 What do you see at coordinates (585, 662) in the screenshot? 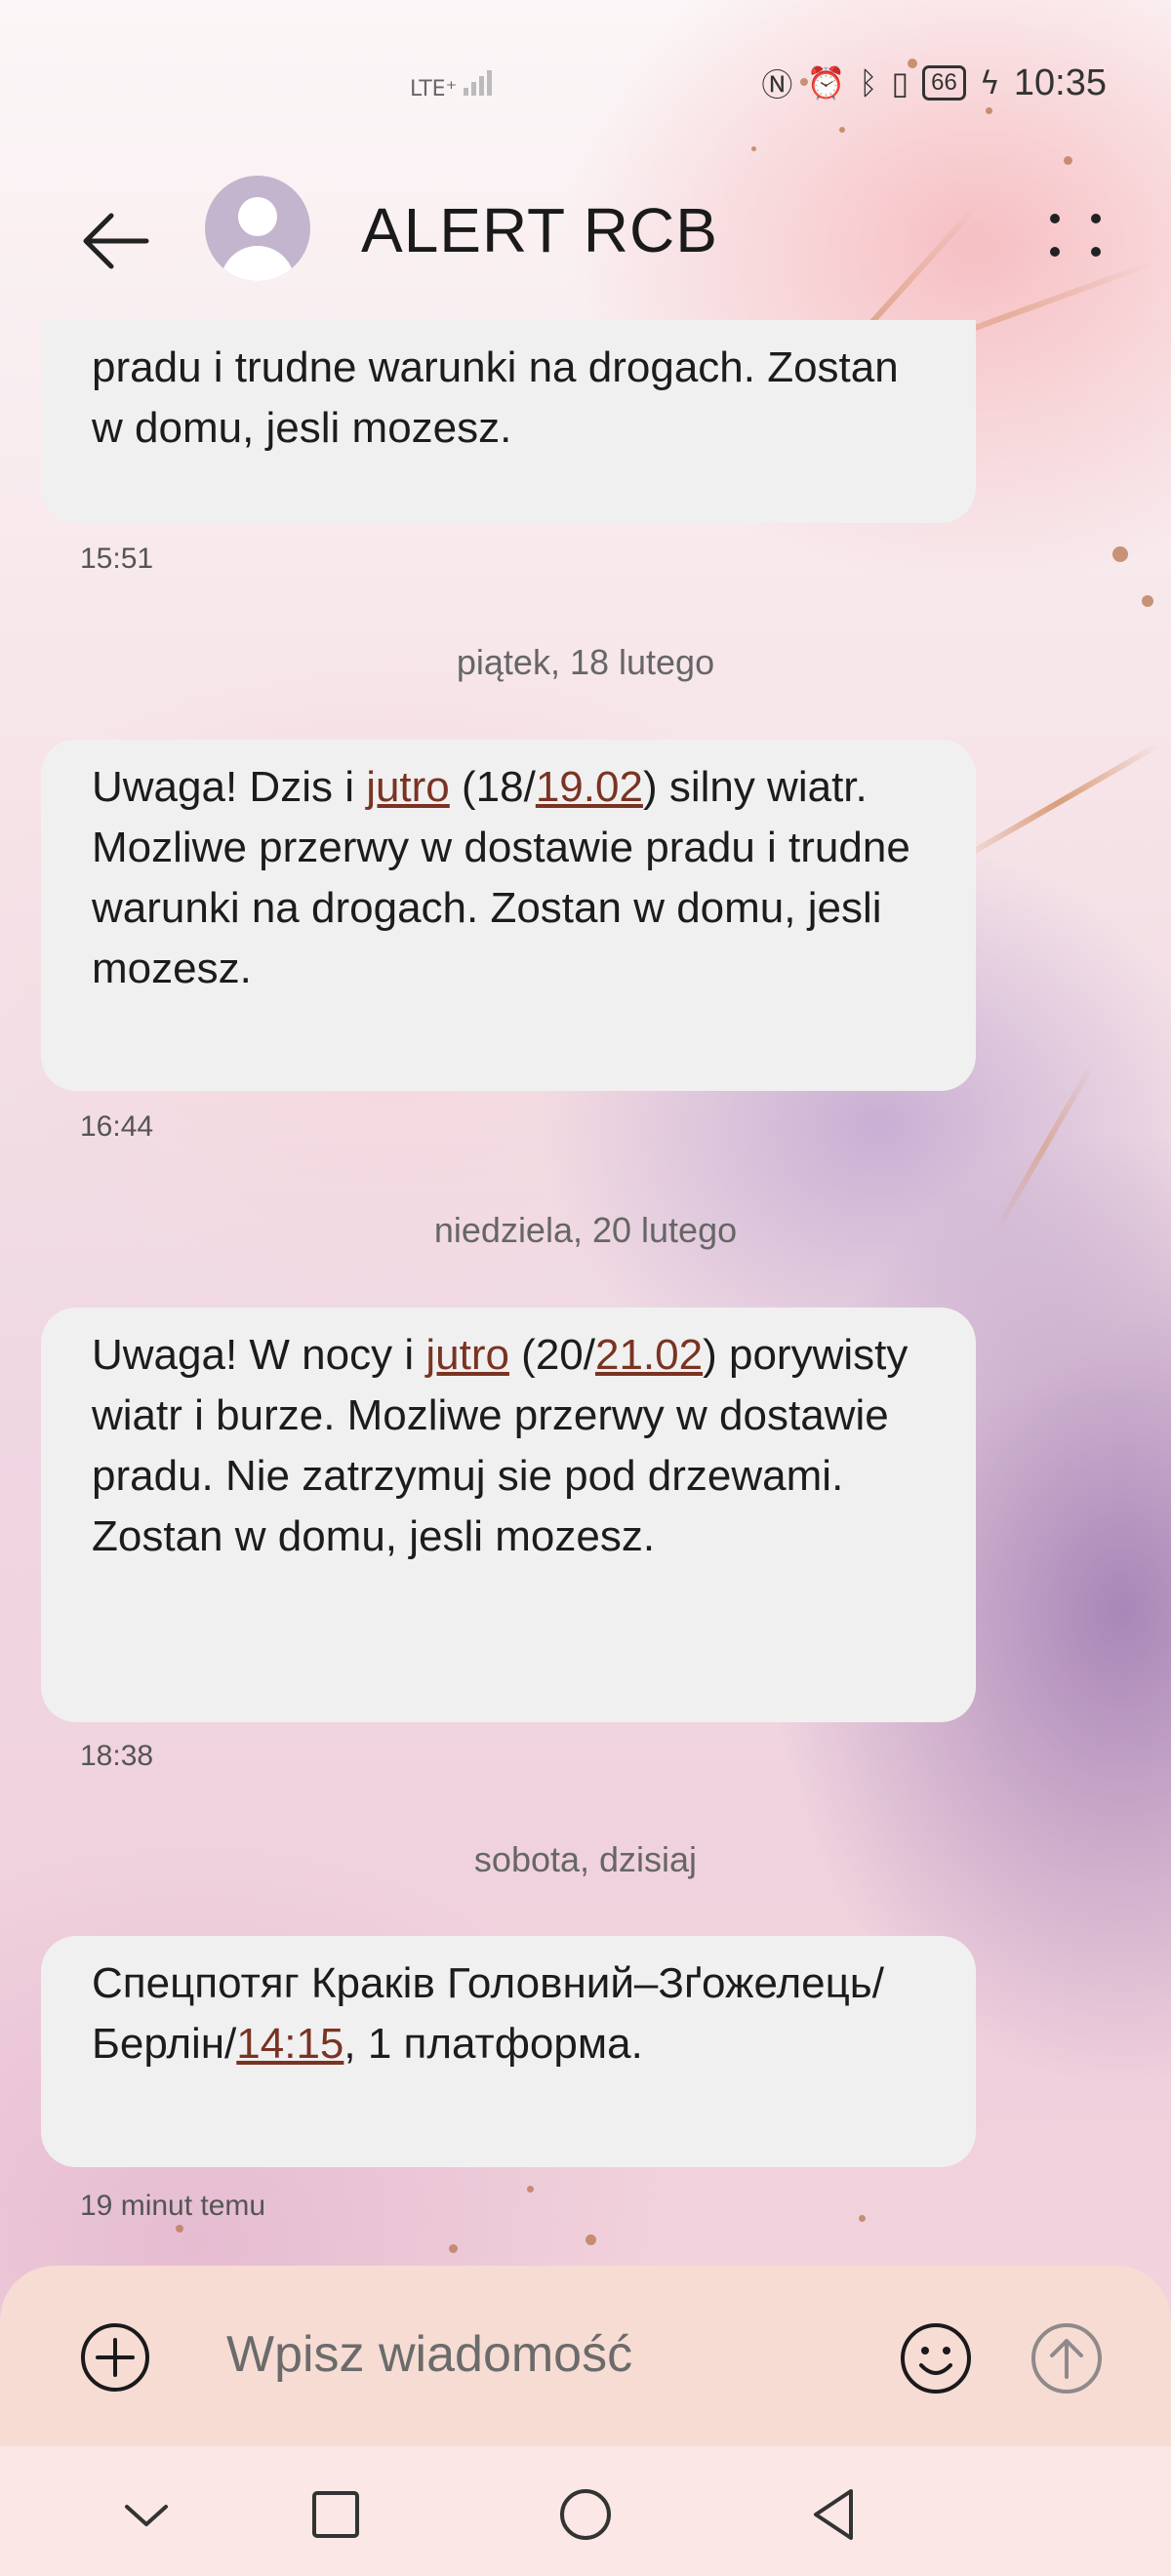
I see `date-separator: piątek, 18 lutego` at bounding box center [585, 662].